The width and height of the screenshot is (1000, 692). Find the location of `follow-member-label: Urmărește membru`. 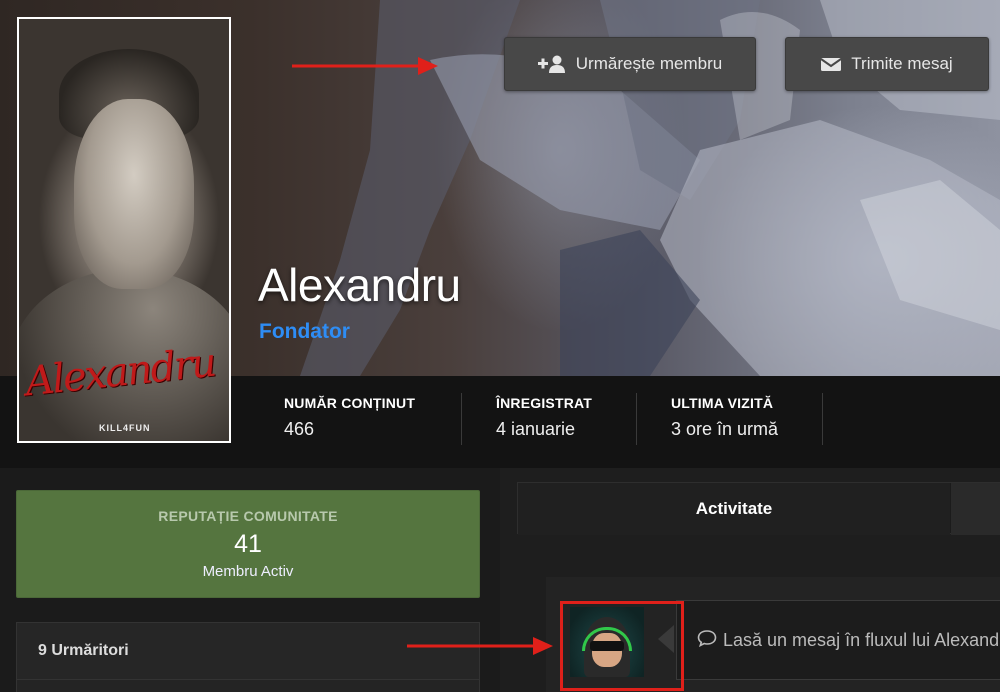

follow-member-label: Urmărește membru is located at coordinates (649, 63).